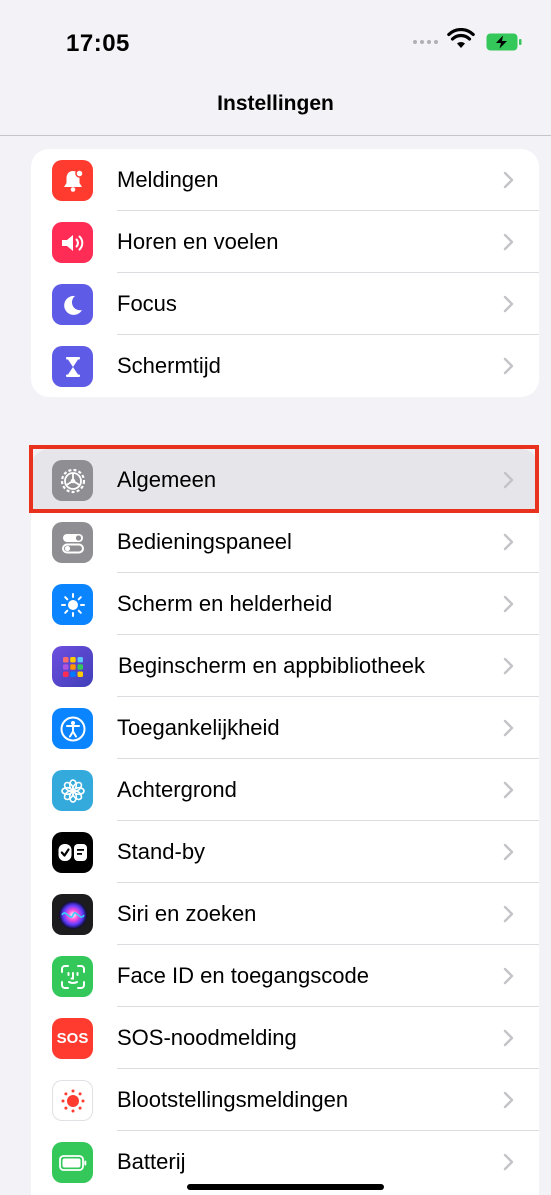  Describe the element at coordinates (177, 789) in the screenshot. I see `settings-row-label: Achtergrond` at that location.